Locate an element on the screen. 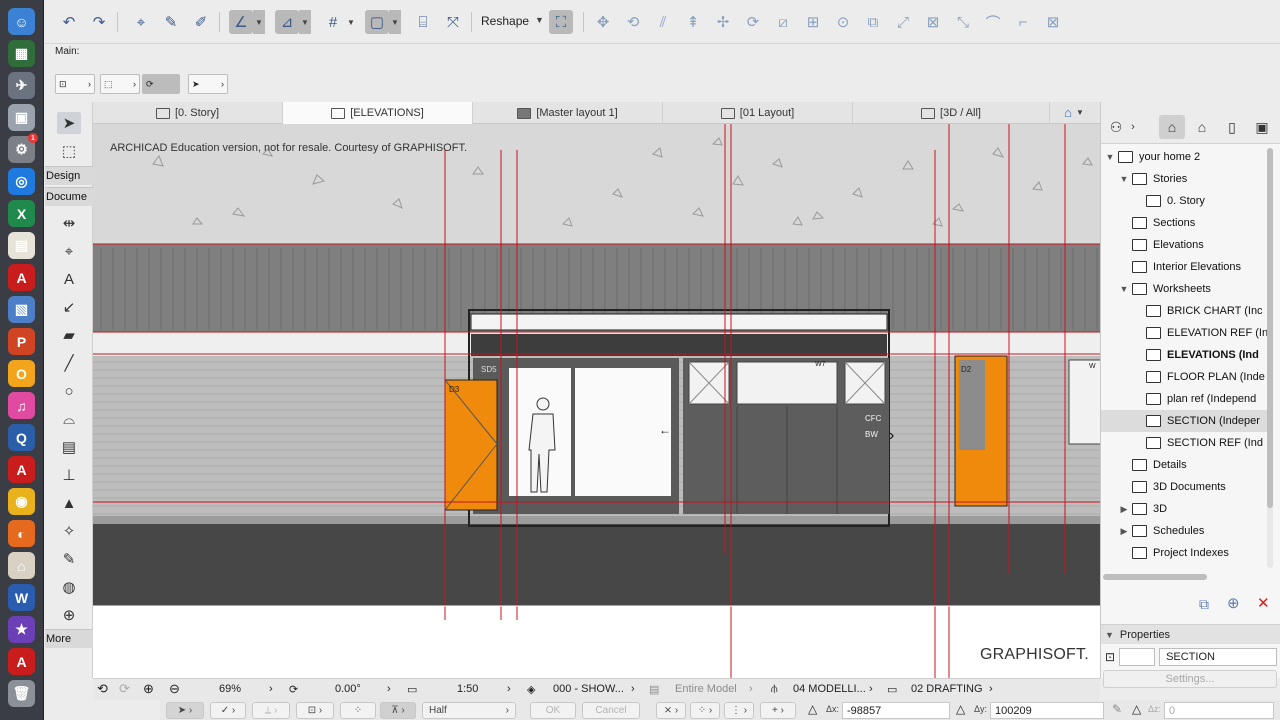 This screenshot has height=720, width=1280. geometry-method-selector: ⊡ › is located at coordinates (75, 84).